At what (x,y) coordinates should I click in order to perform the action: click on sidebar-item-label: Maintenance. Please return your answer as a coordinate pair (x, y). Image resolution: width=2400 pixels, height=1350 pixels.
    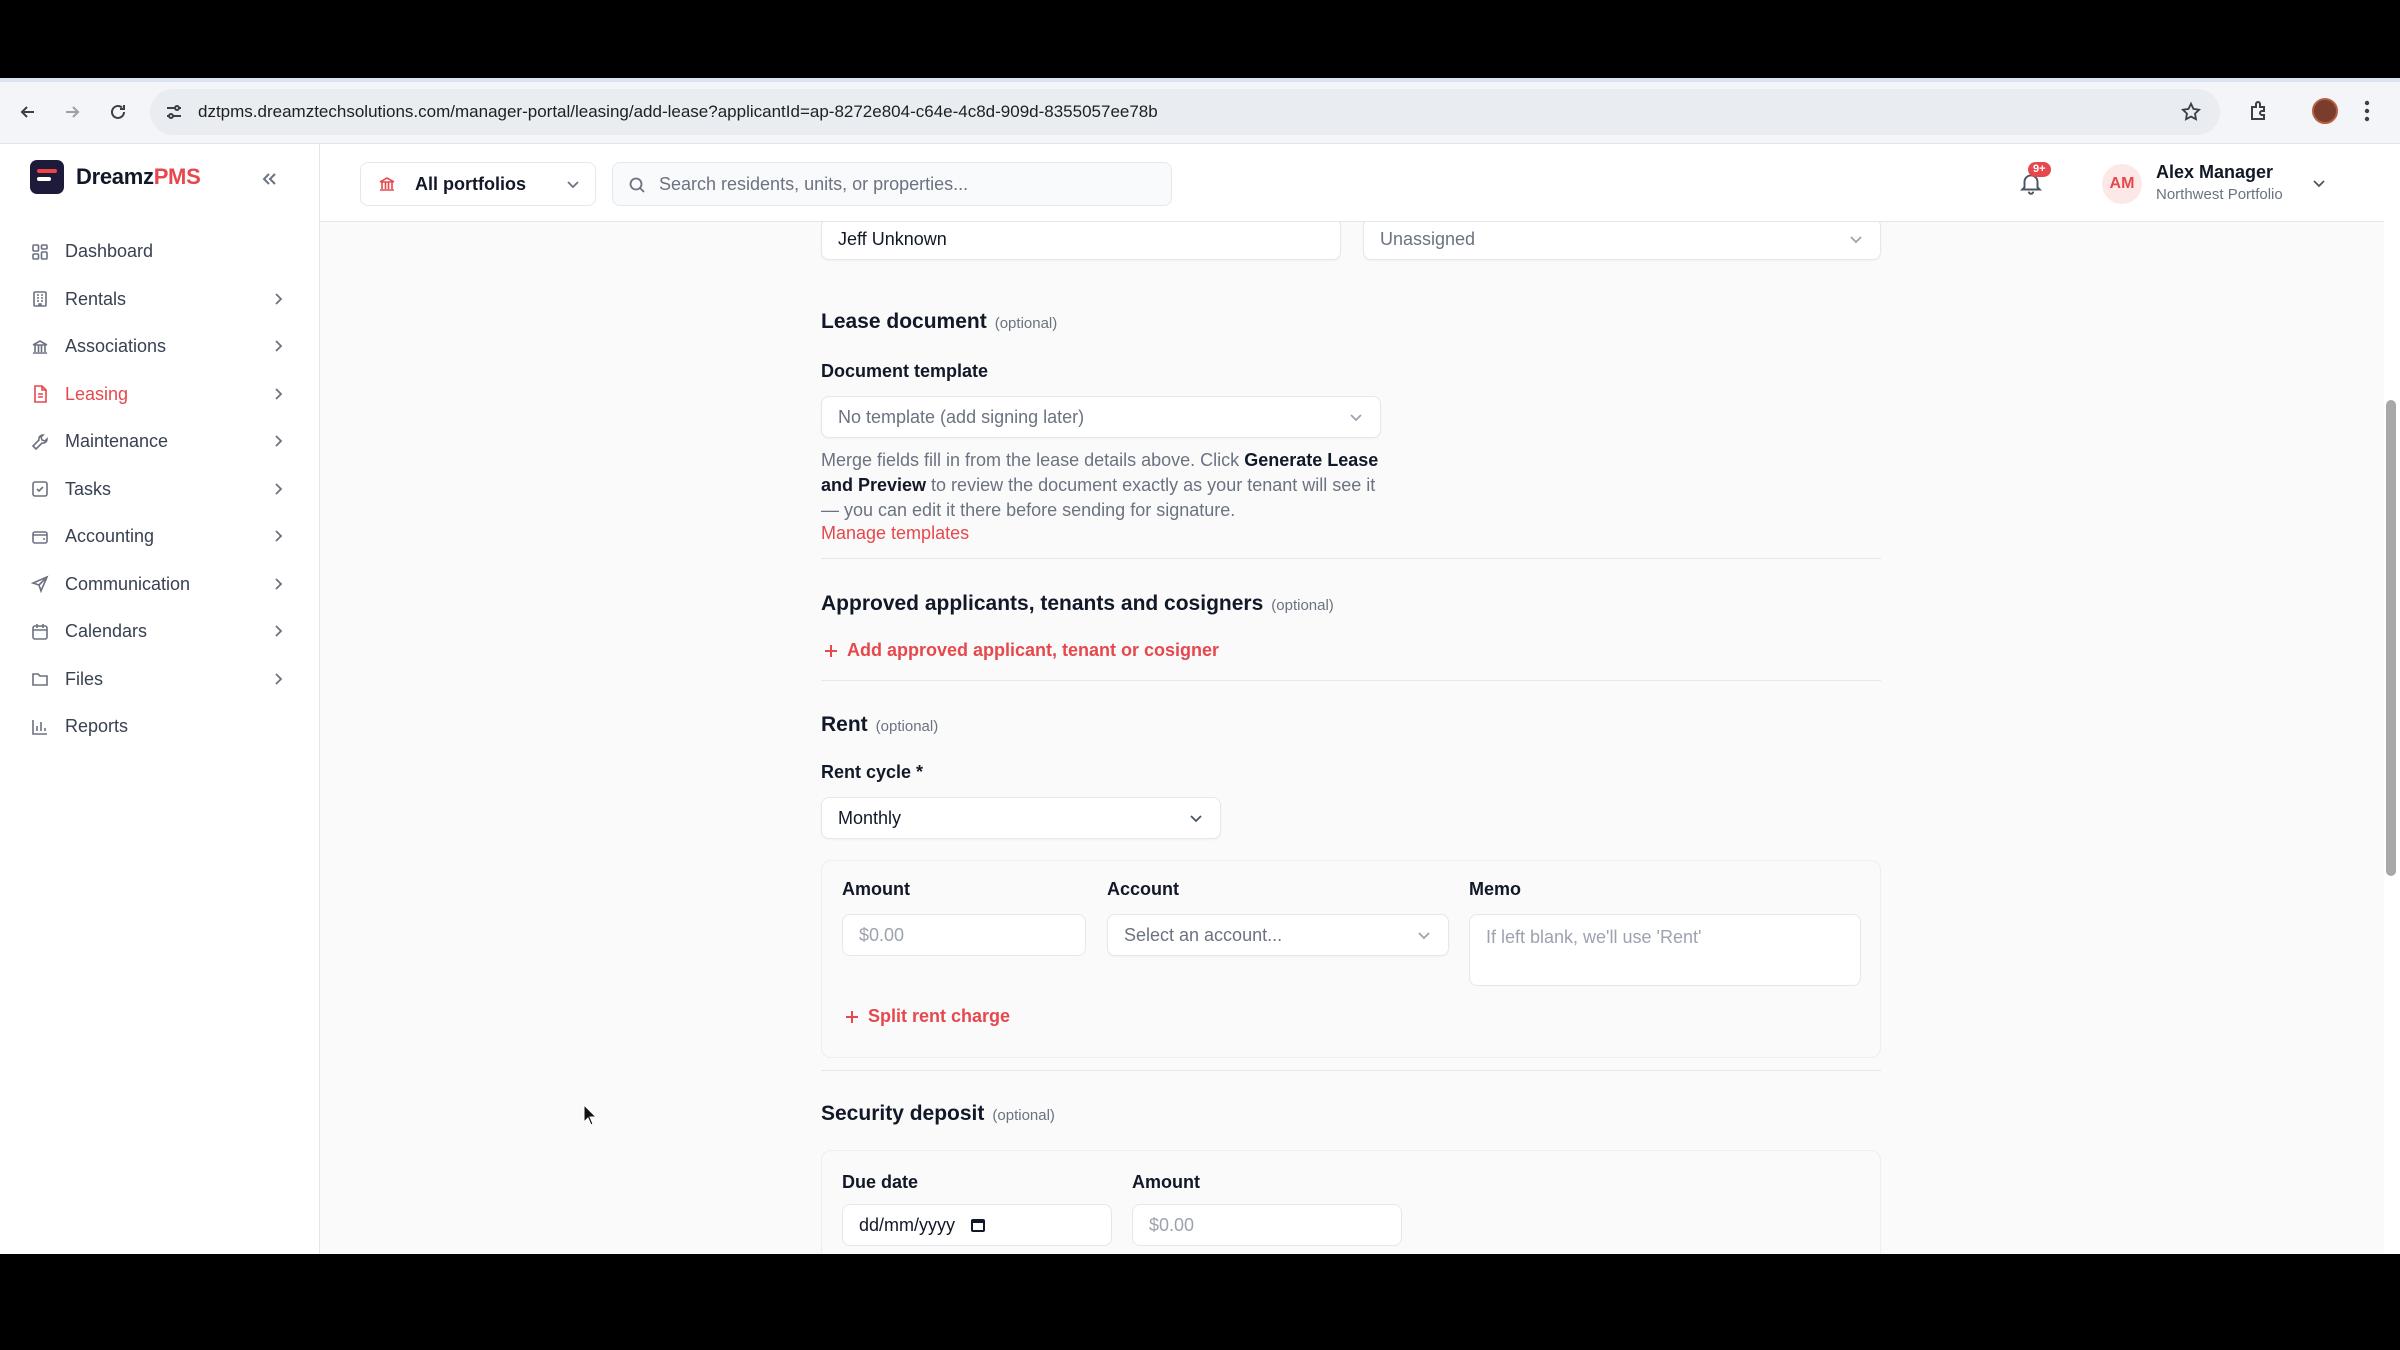
    Looking at the image, I should click on (117, 441).